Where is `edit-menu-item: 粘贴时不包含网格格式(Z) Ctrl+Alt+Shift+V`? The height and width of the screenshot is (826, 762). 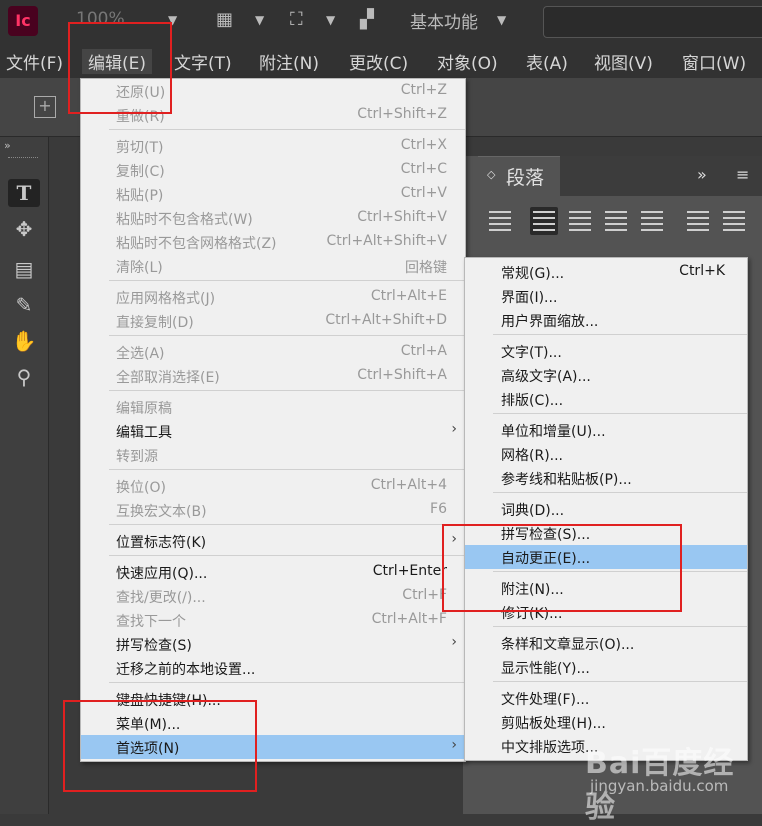
edit-menu-item: 粘贴时不包含网格格式(Z) Ctrl+Alt+Shift+V is located at coordinates (273, 242).